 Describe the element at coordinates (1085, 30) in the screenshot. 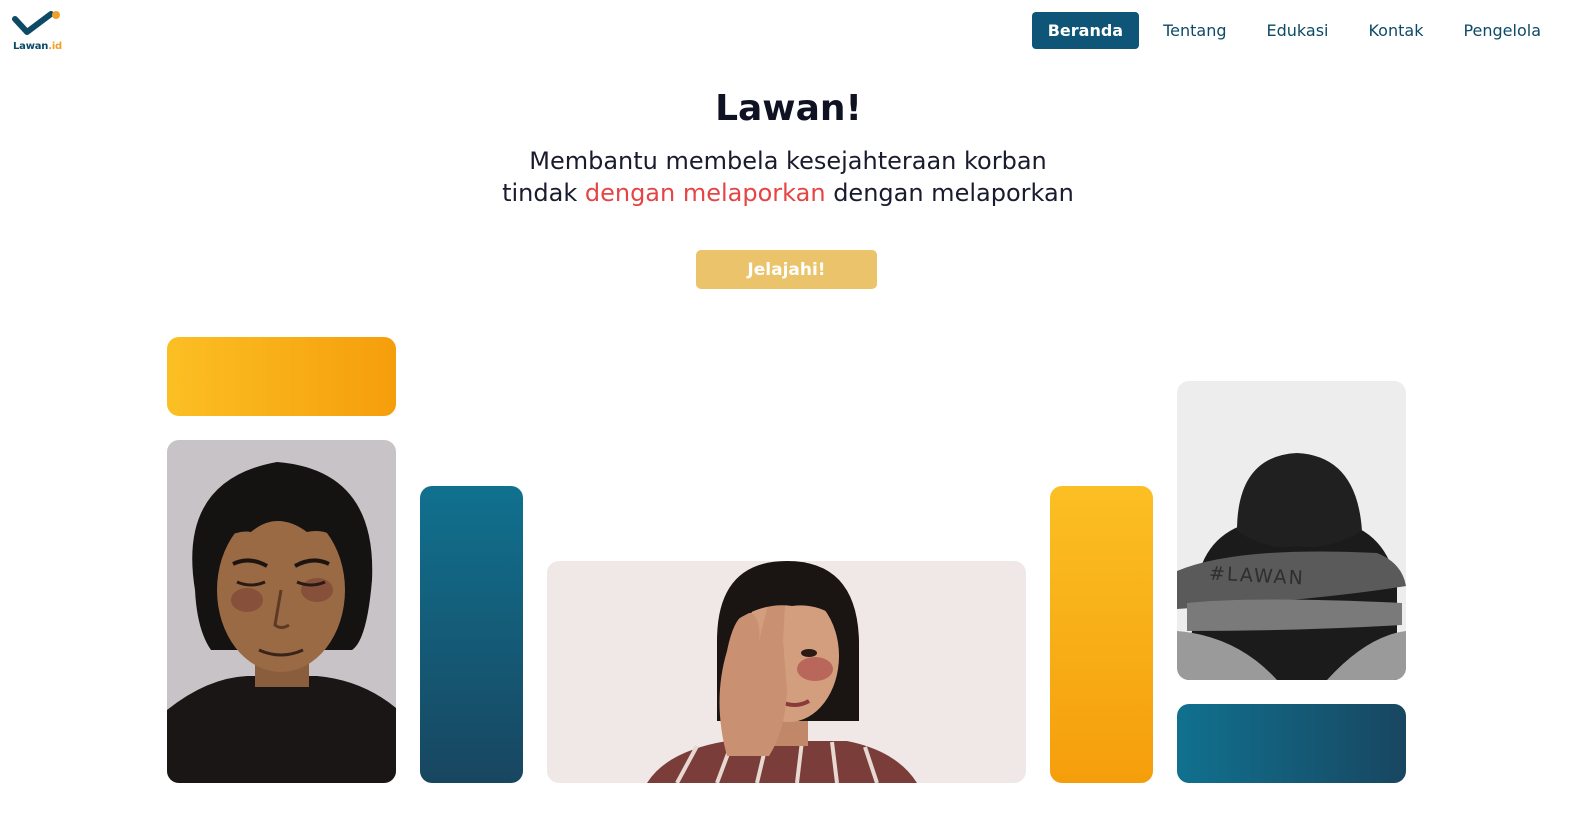

I see `nav-item-beranda: Beranda` at that location.